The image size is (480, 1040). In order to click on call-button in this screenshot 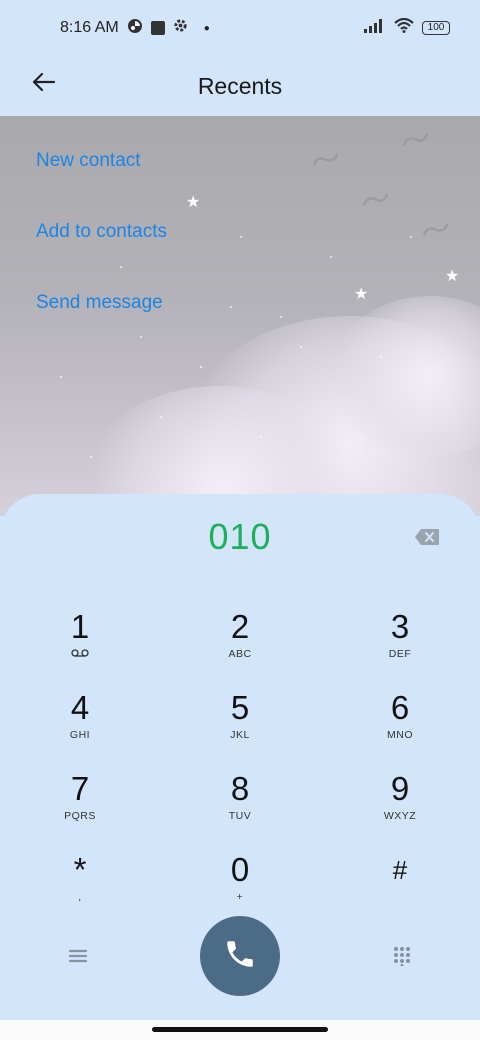, I will do `click(240, 956)`.